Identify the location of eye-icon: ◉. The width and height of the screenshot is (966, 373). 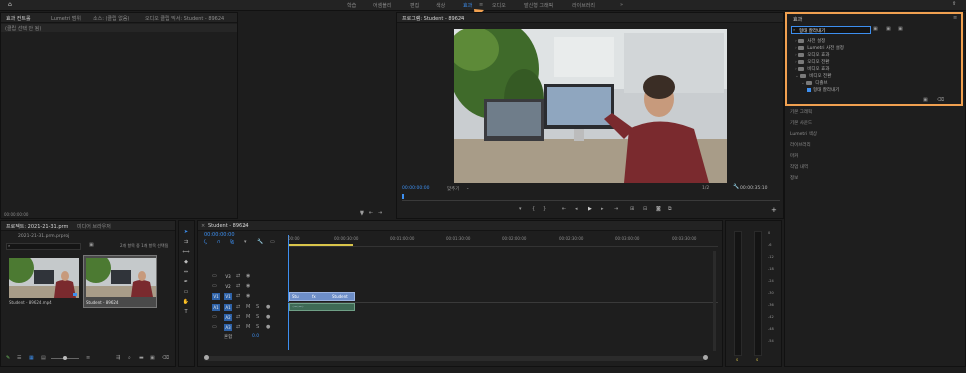
(248, 286).